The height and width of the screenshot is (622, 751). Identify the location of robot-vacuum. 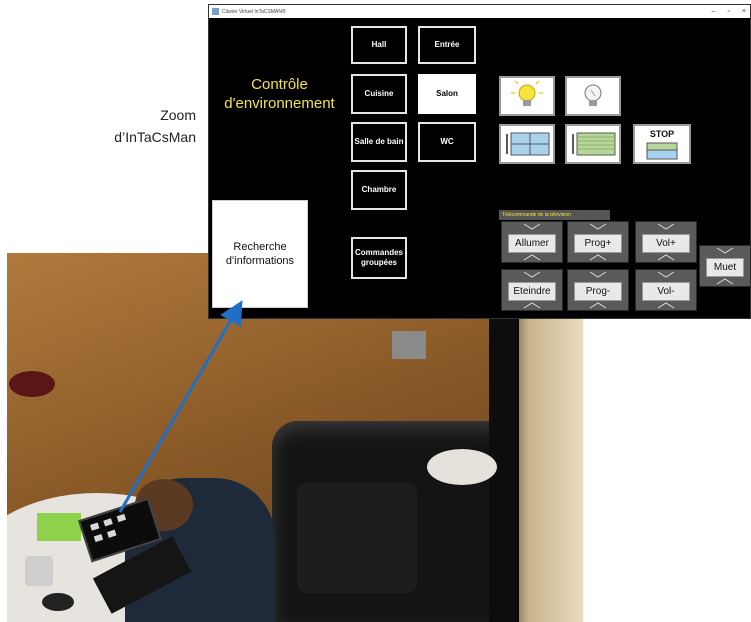
(32, 384).